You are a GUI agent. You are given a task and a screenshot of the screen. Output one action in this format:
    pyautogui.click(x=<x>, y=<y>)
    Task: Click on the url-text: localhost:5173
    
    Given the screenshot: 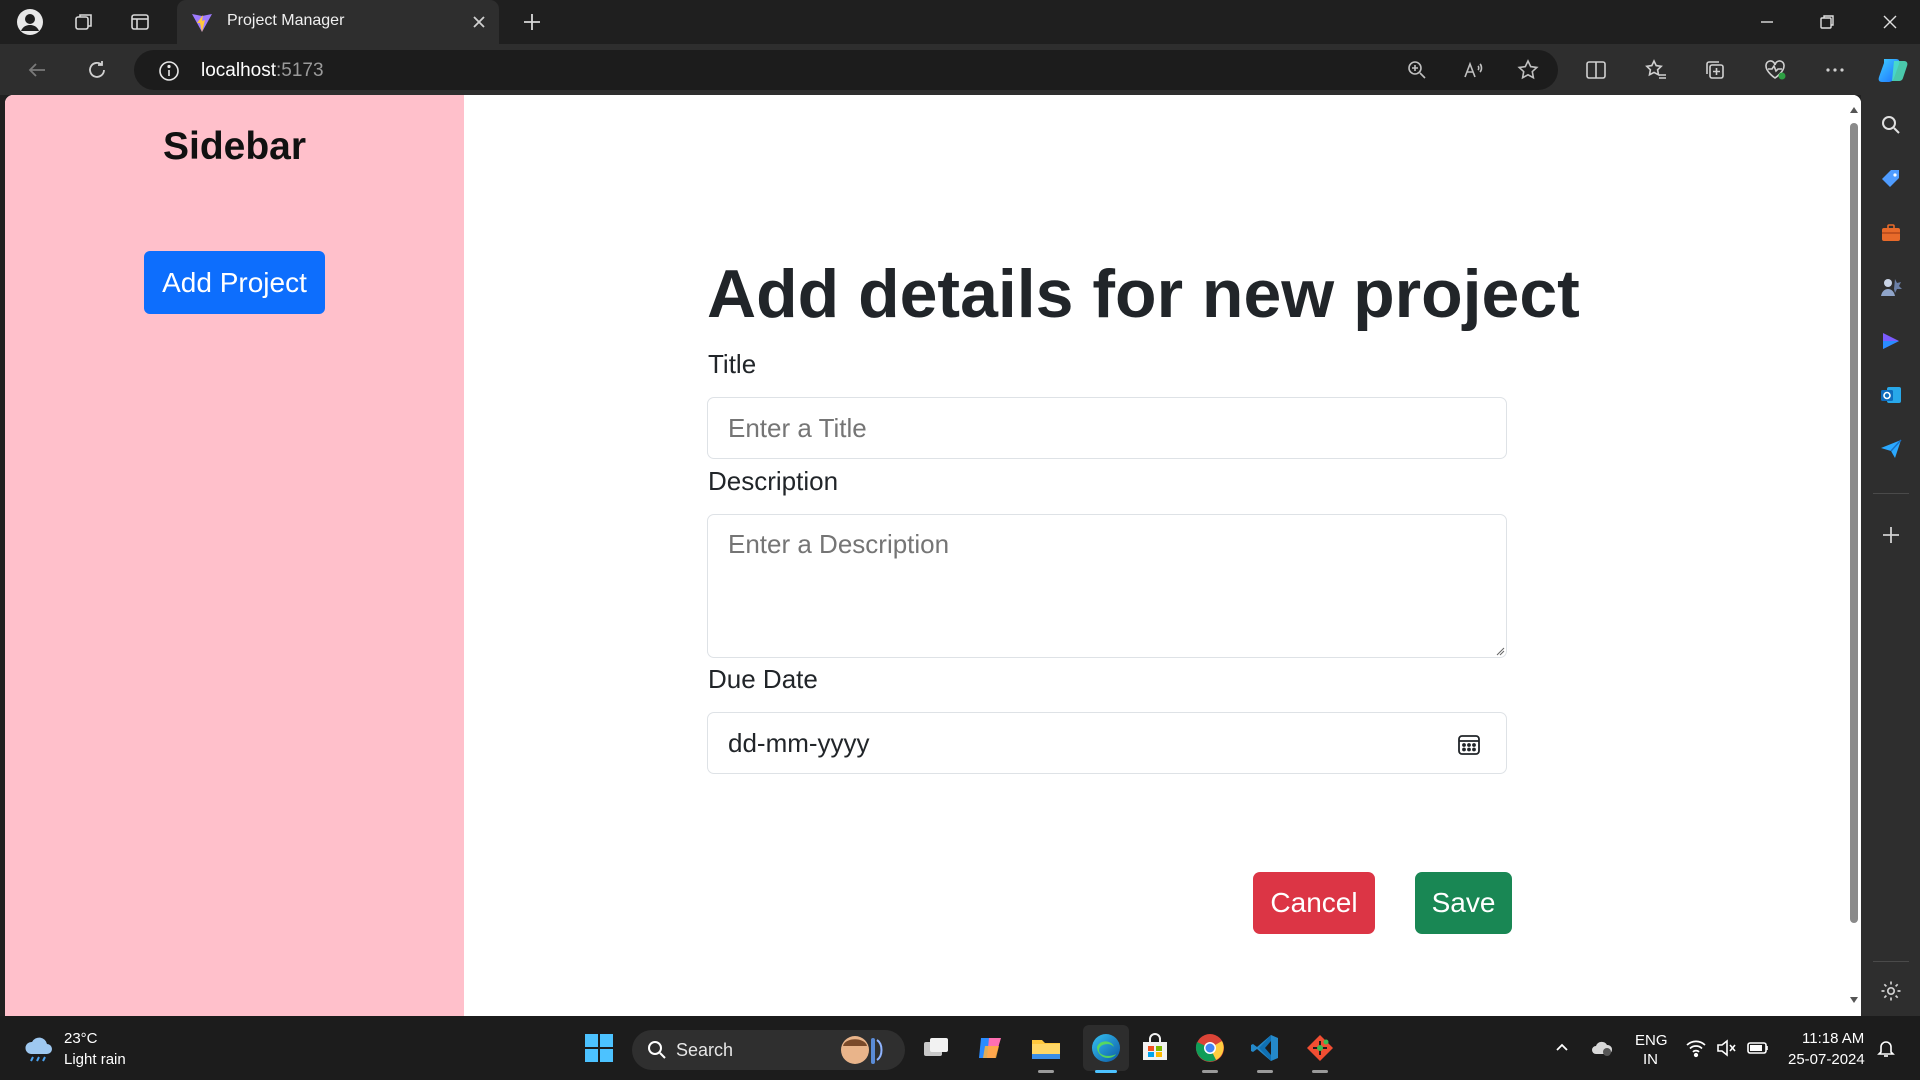 What is the action you would take?
    pyautogui.click(x=262, y=70)
    